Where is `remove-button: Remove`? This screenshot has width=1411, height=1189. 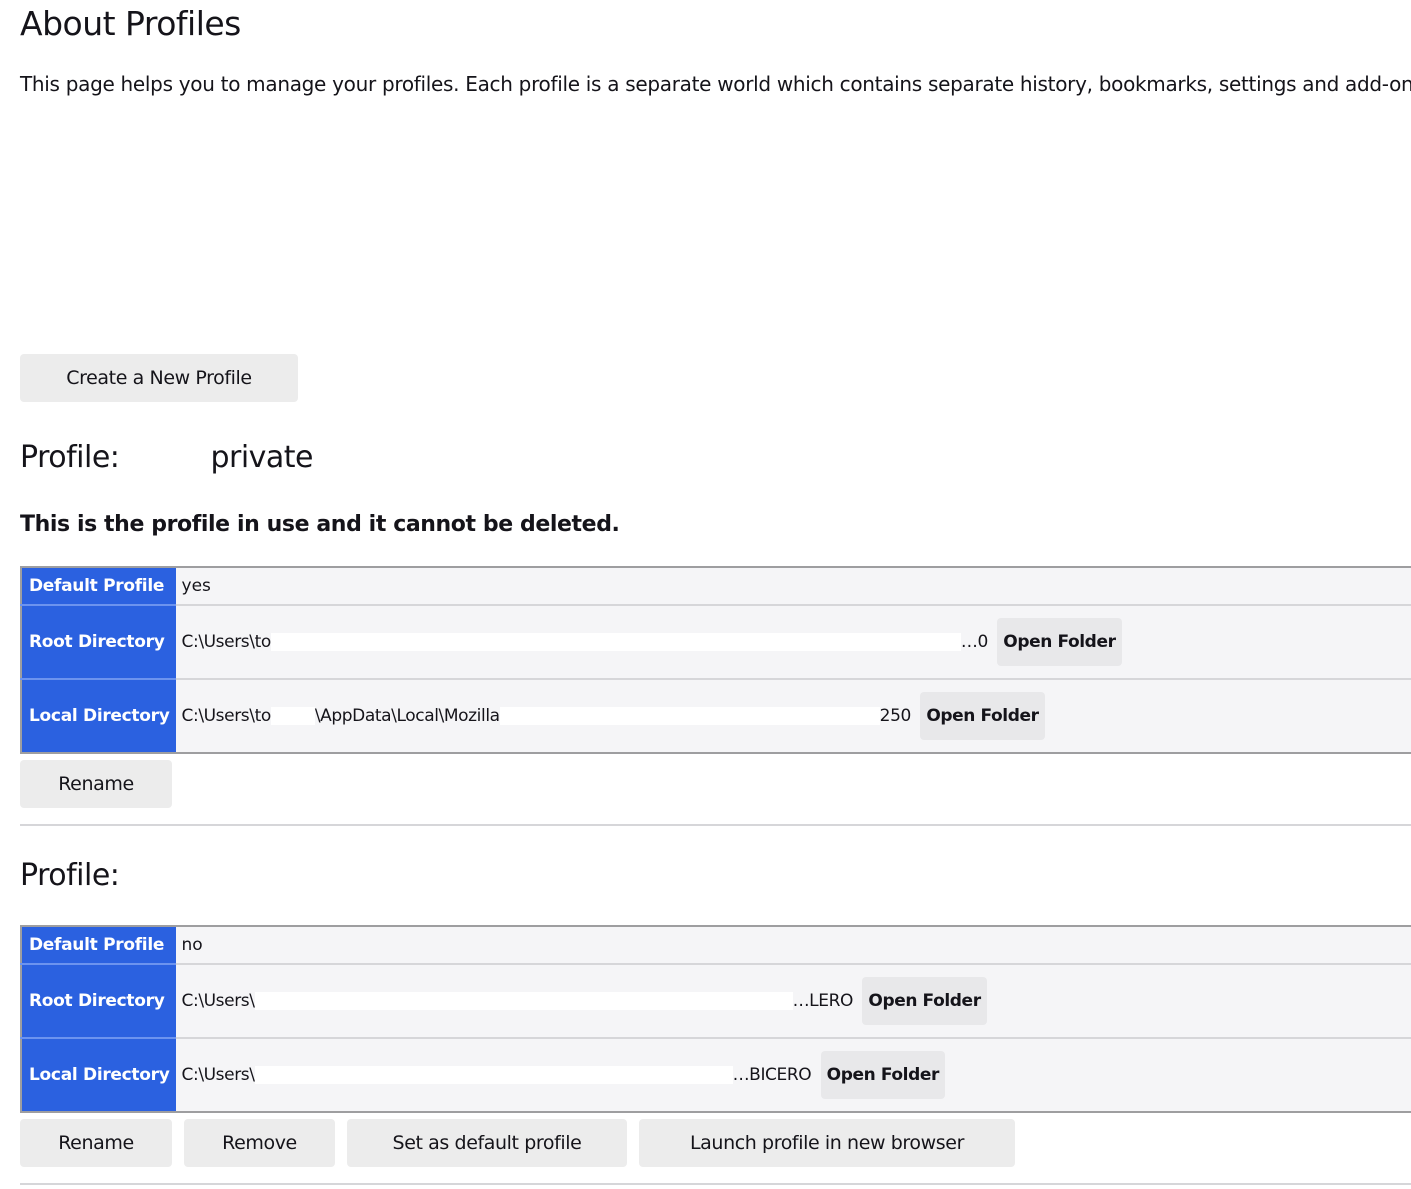 remove-button: Remove is located at coordinates (259, 1143).